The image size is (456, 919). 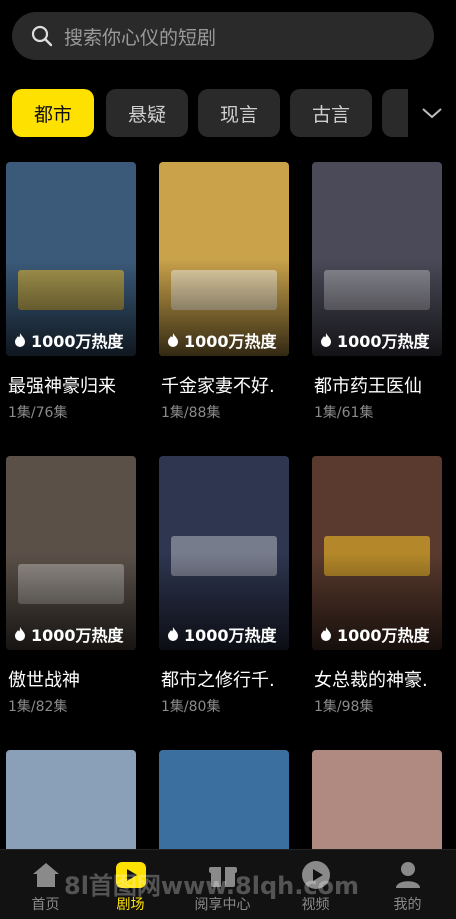 I want to click on drama-title: 傲世战神, so click(x=44, y=680).